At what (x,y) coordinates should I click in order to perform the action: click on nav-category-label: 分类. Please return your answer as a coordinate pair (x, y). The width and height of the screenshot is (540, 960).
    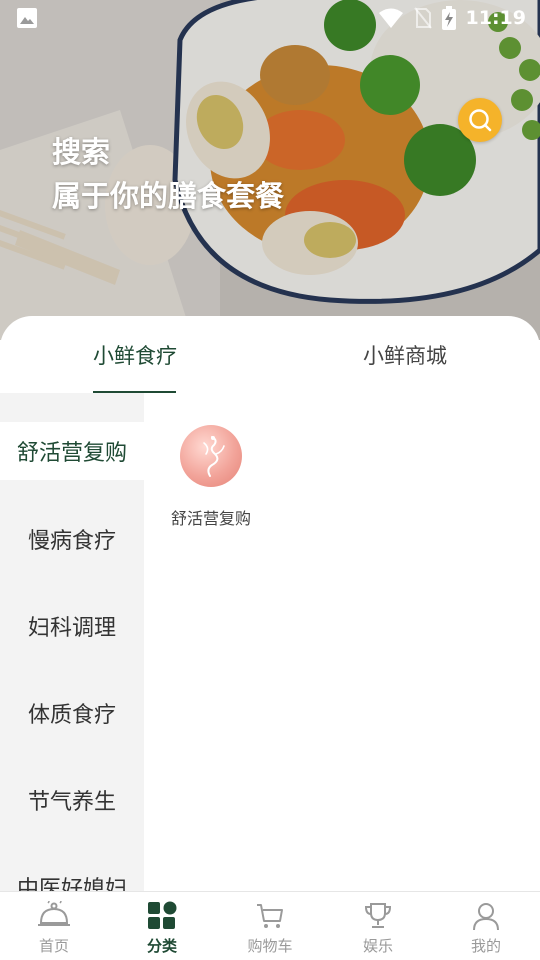
    Looking at the image, I should click on (161, 946).